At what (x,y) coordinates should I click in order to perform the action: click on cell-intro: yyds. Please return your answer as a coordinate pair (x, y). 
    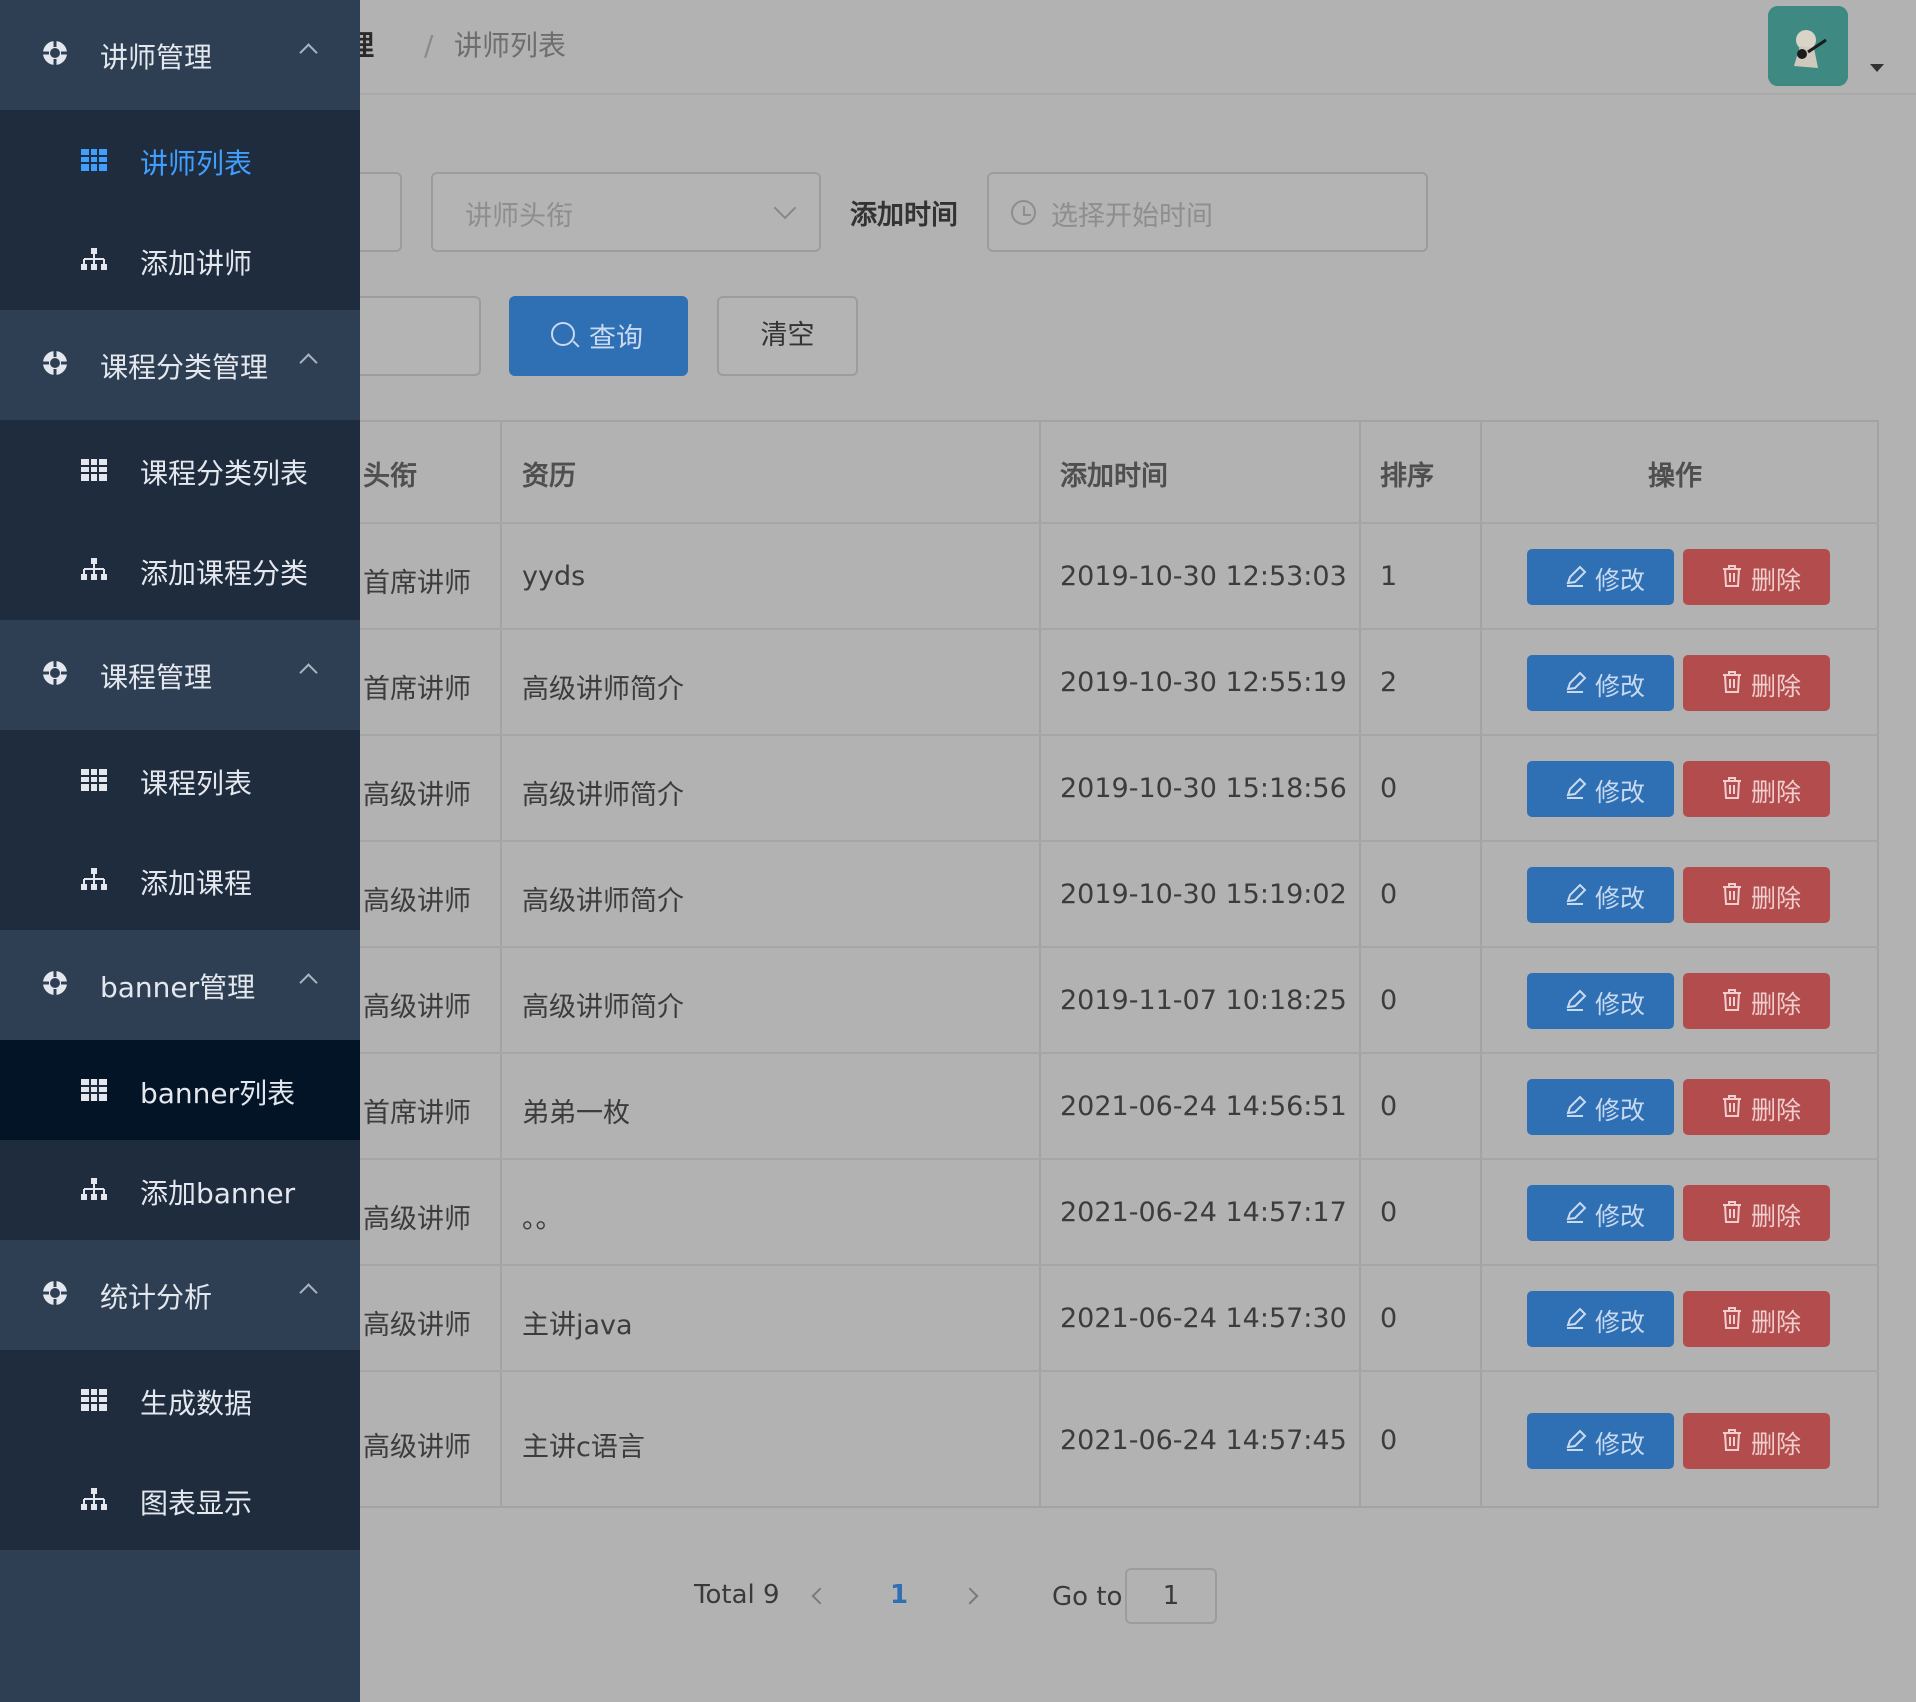
    Looking at the image, I should click on (554, 576).